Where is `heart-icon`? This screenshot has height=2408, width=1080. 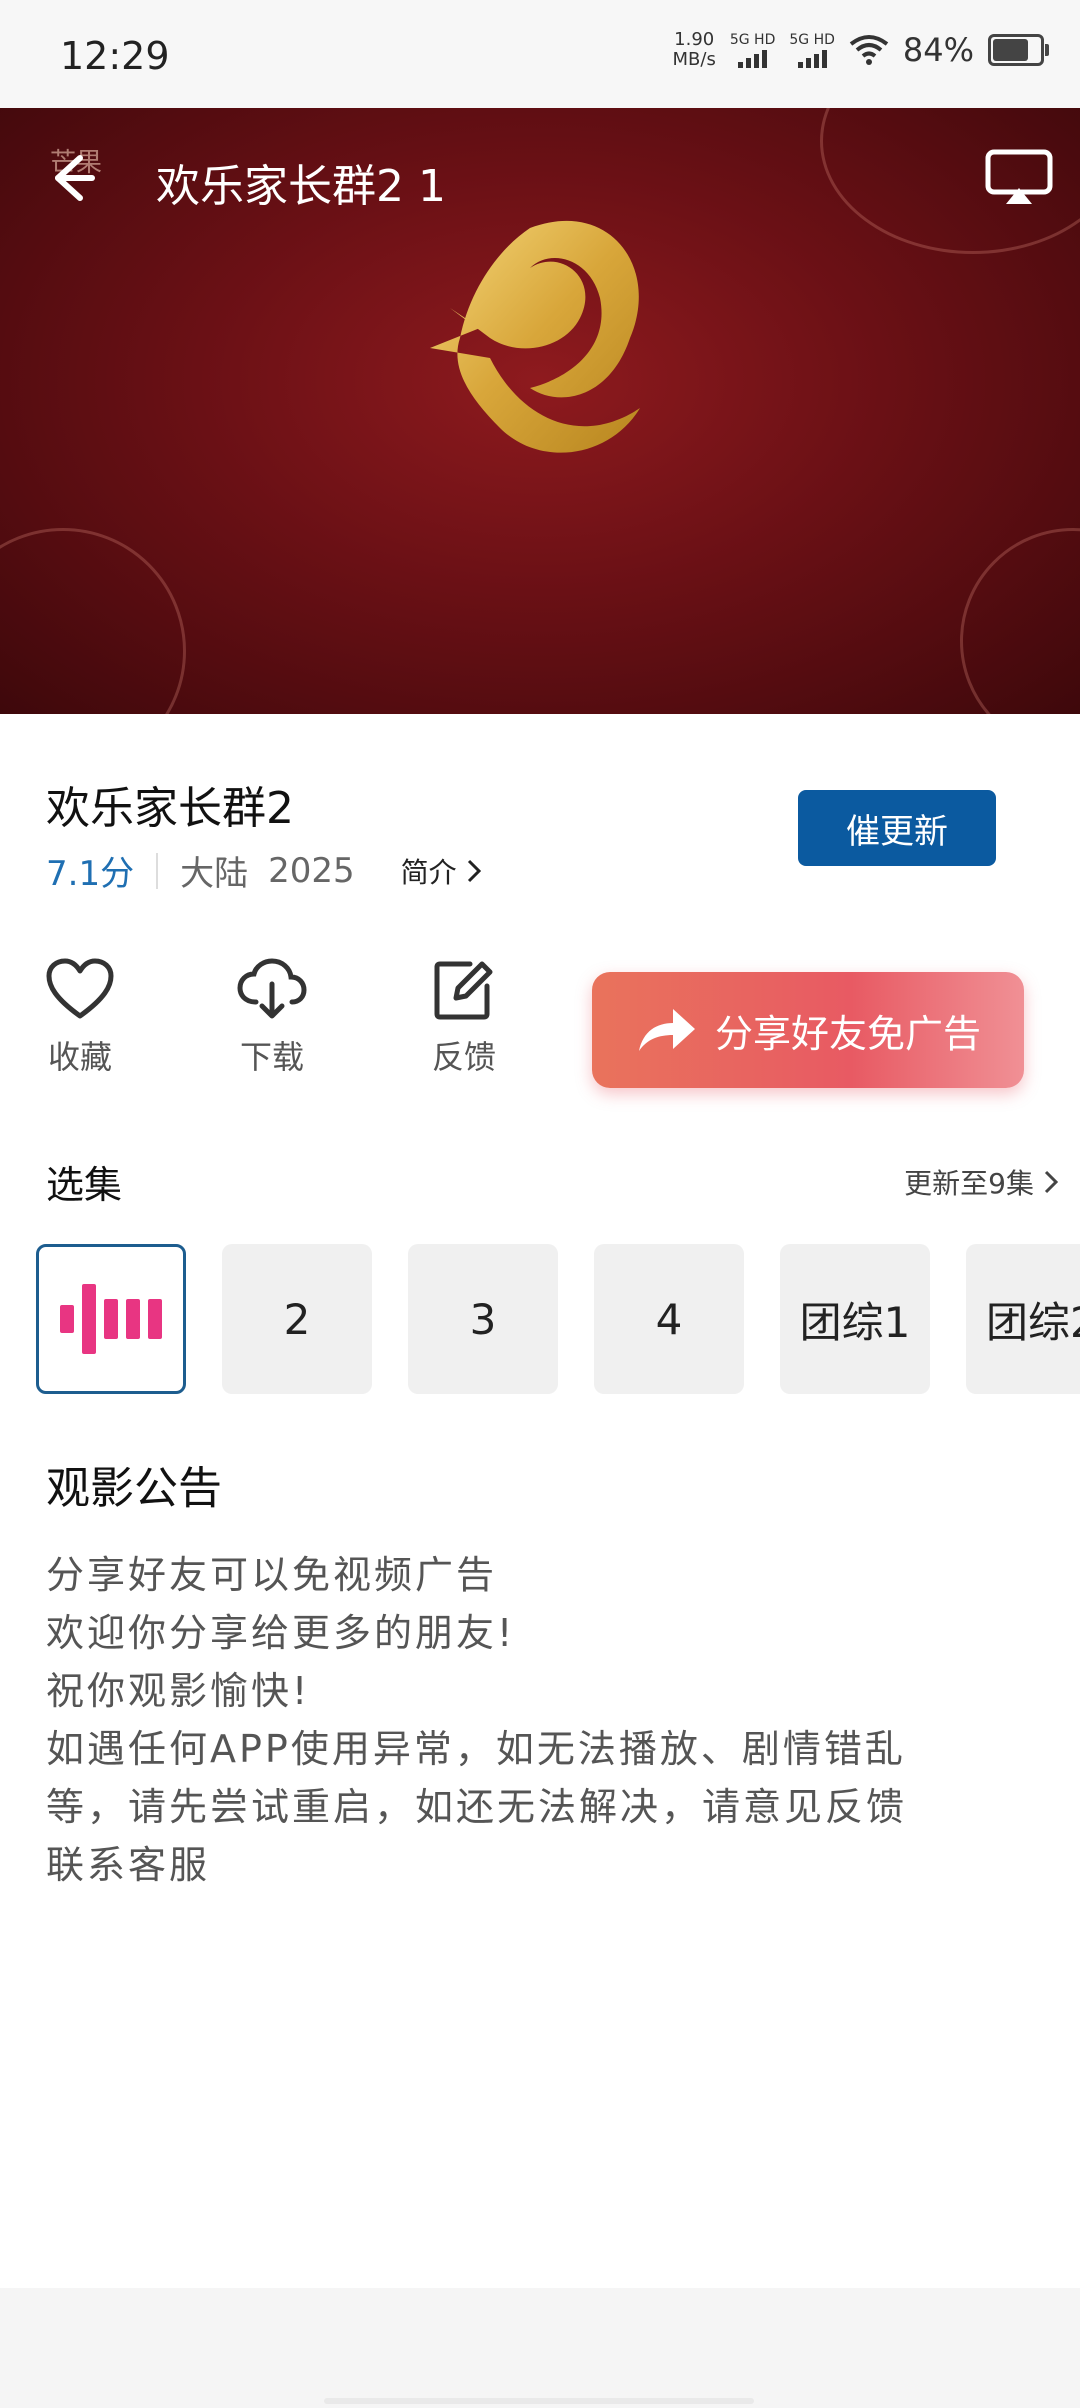
heart-icon is located at coordinates (80, 988).